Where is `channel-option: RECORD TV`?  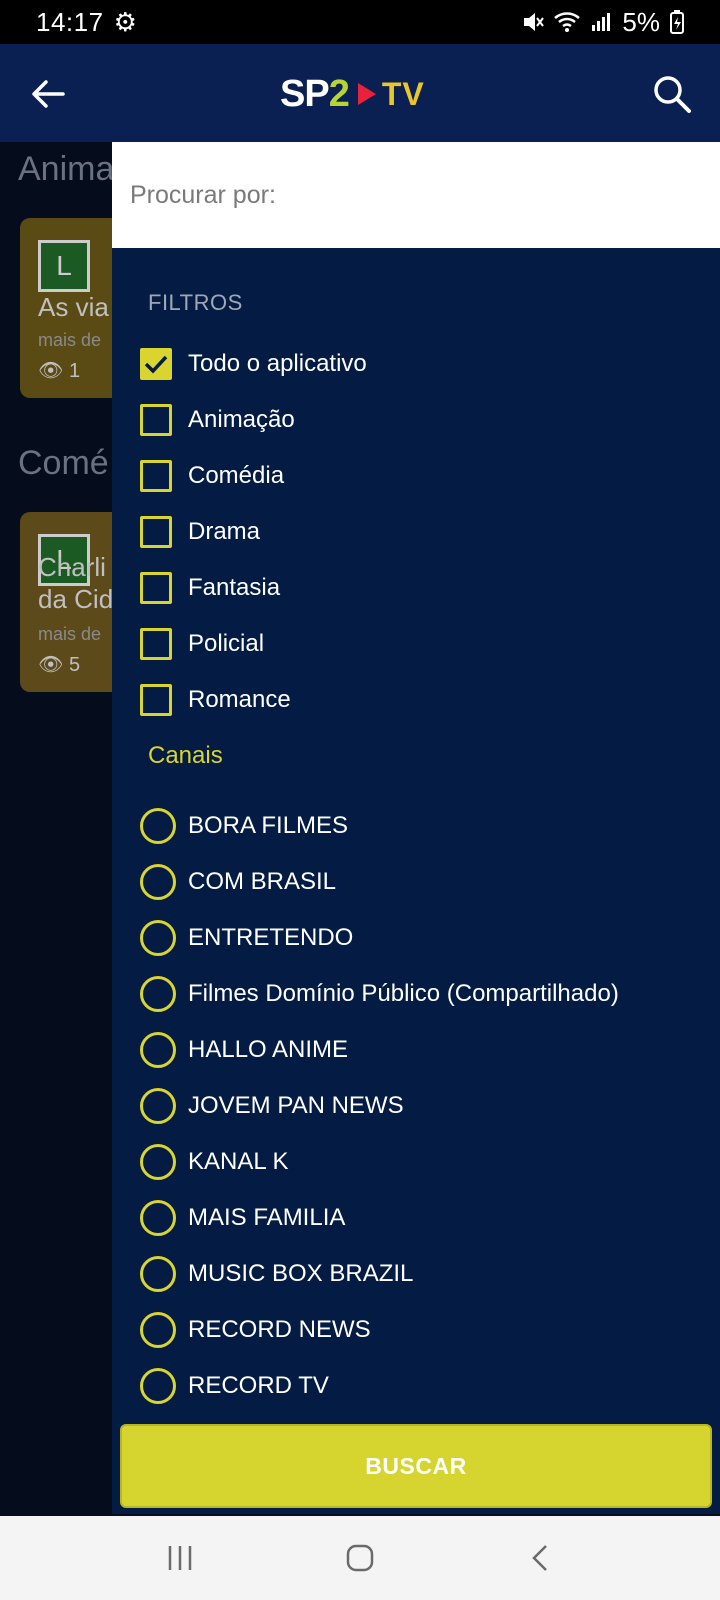 channel-option: RECORD TV is located at coordinates (234, 1386).